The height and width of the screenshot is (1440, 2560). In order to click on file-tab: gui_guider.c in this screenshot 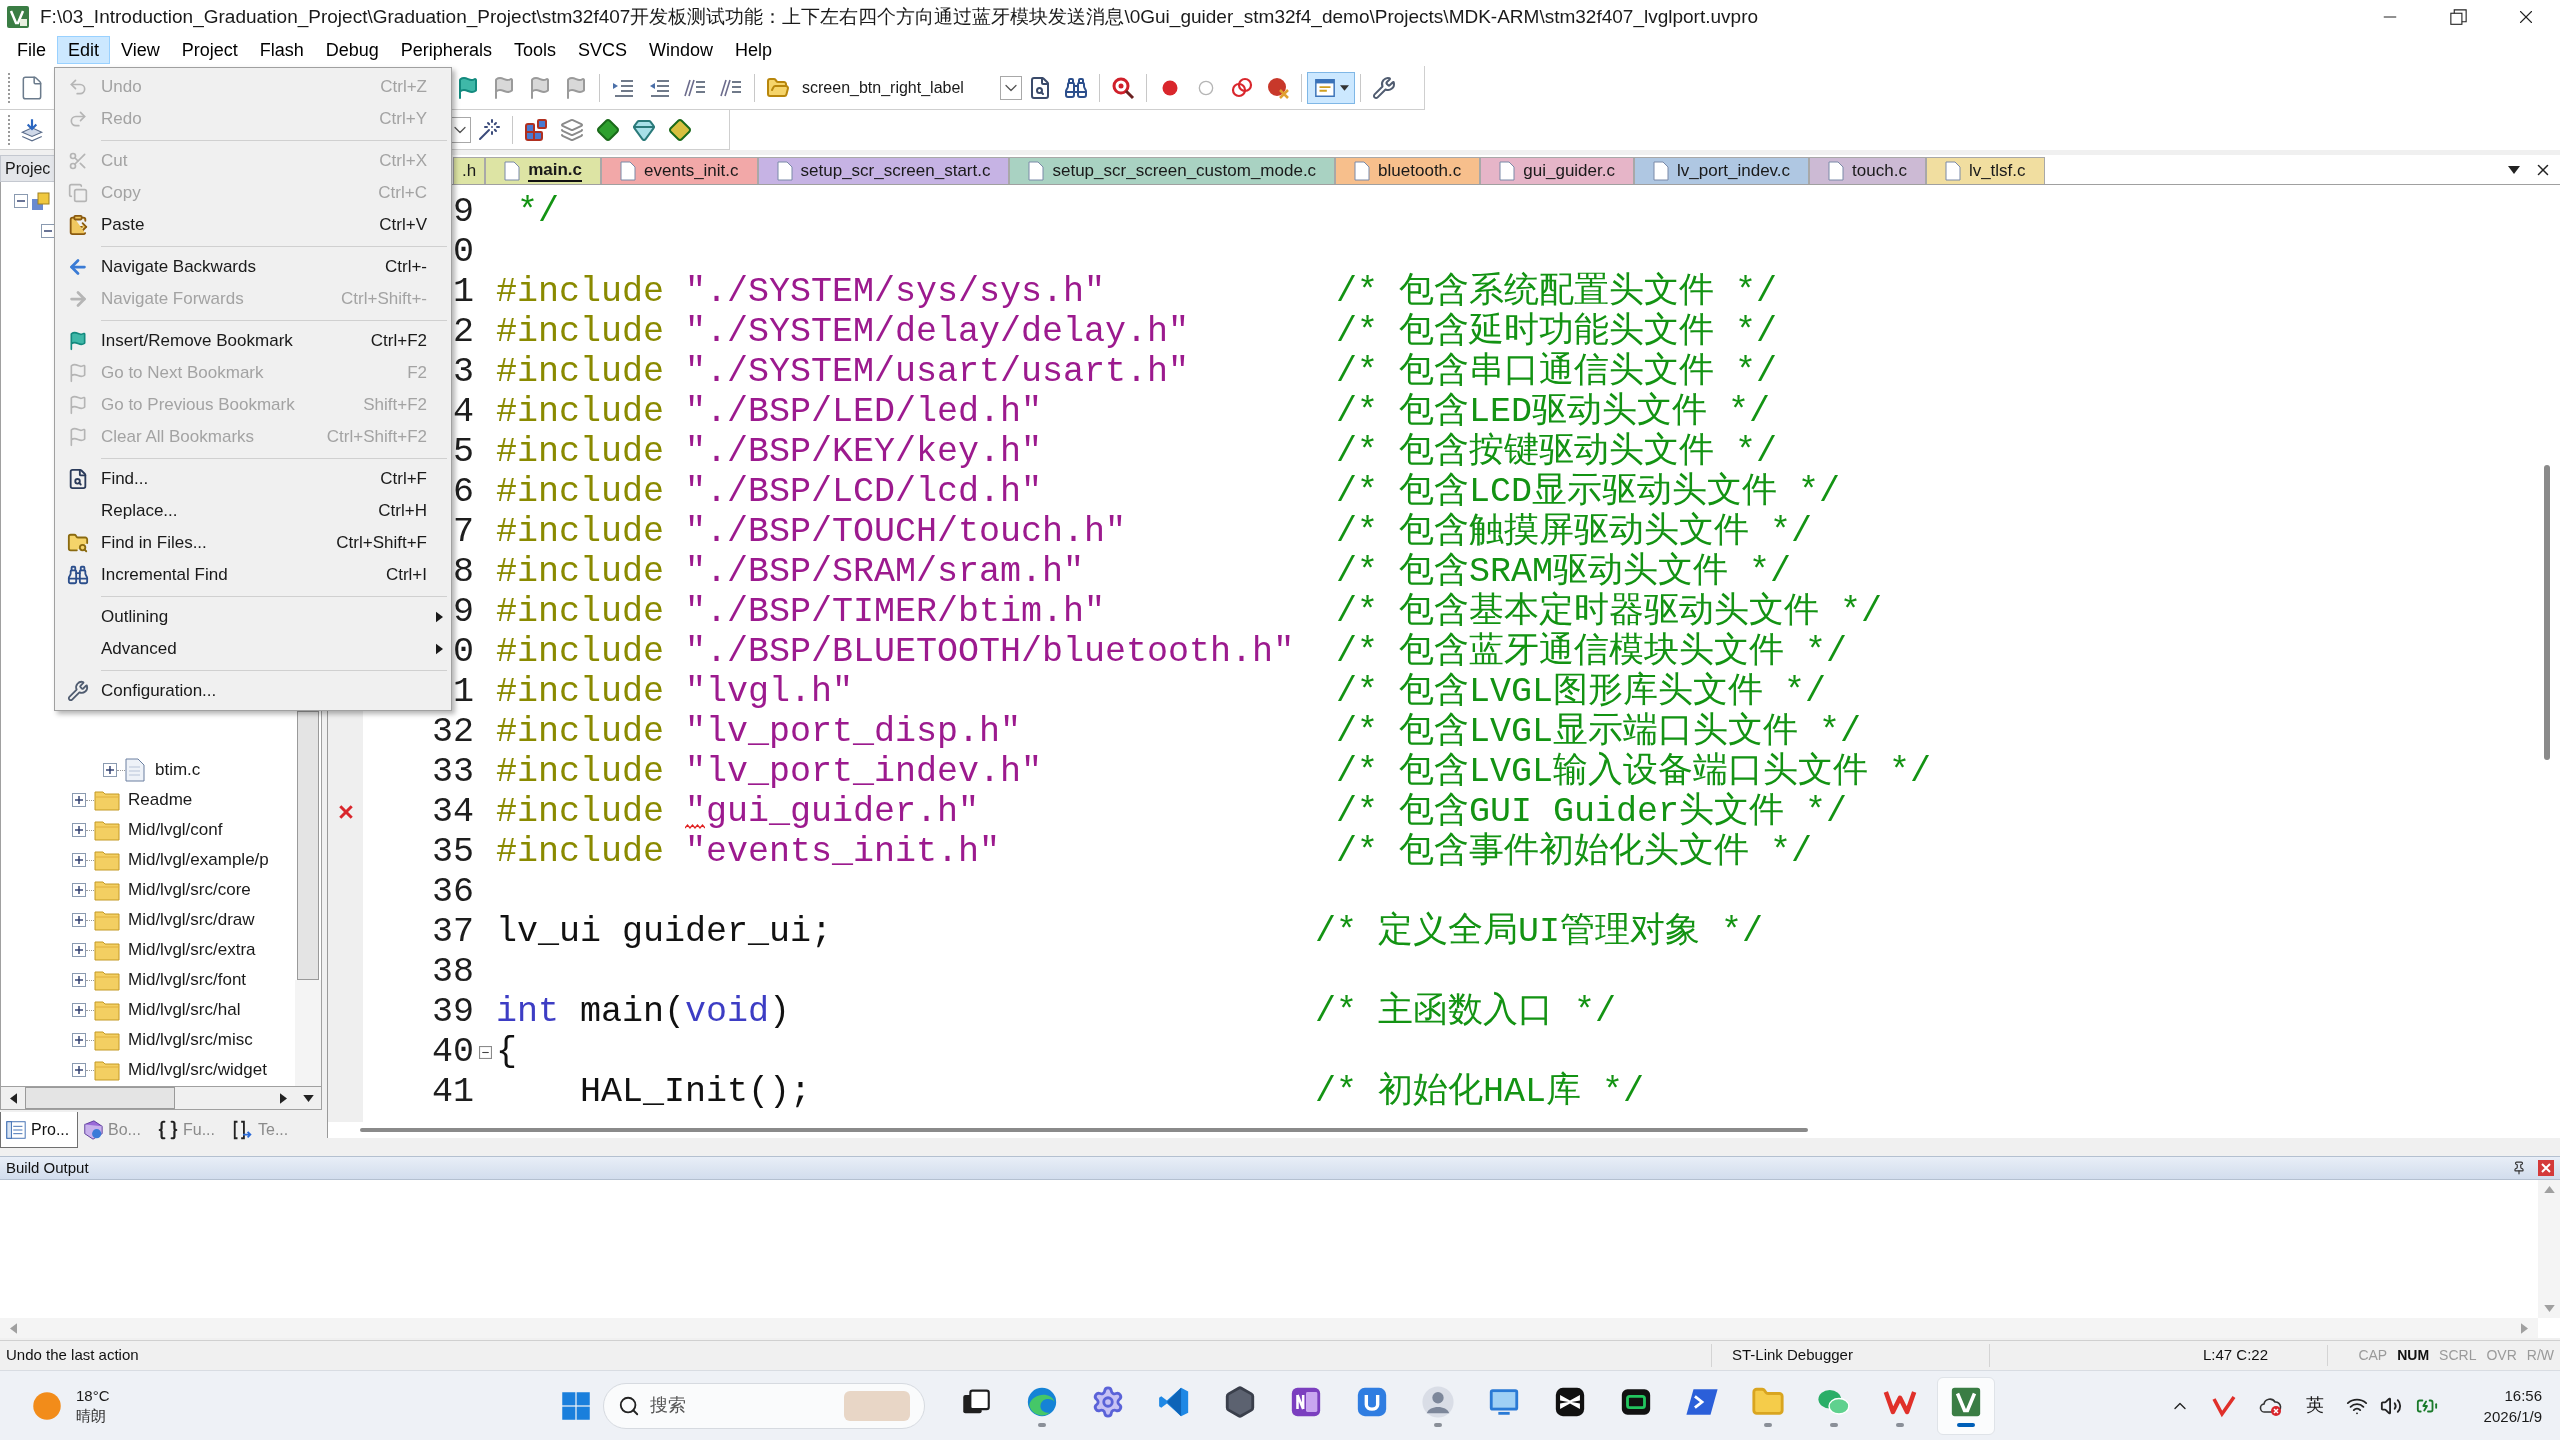, I will do `click(1557, 170)`.